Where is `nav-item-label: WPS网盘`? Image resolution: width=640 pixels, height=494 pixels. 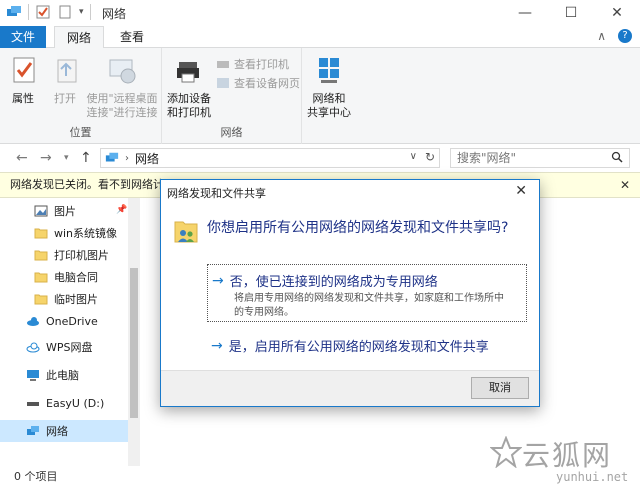
nav-item-label: WPS网盘 is located at coordinates (69, 347).